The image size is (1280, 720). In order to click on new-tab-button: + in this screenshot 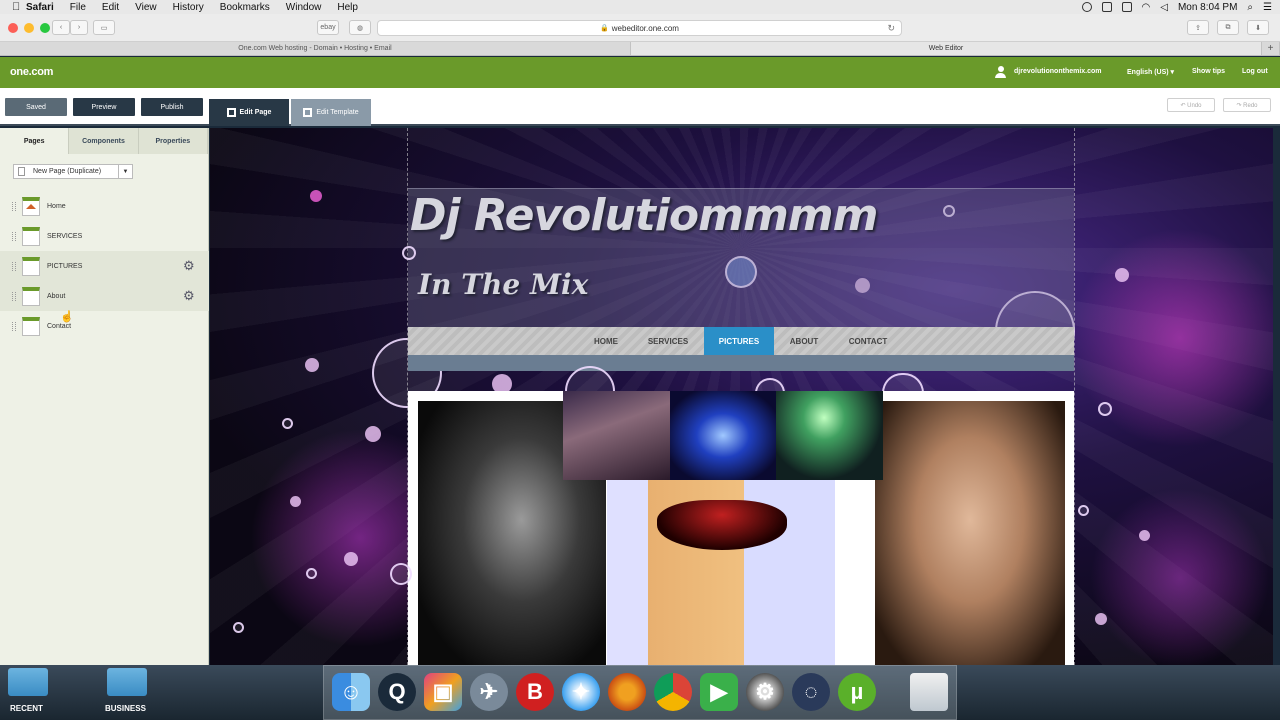, I will do `click(1271, 48)`.